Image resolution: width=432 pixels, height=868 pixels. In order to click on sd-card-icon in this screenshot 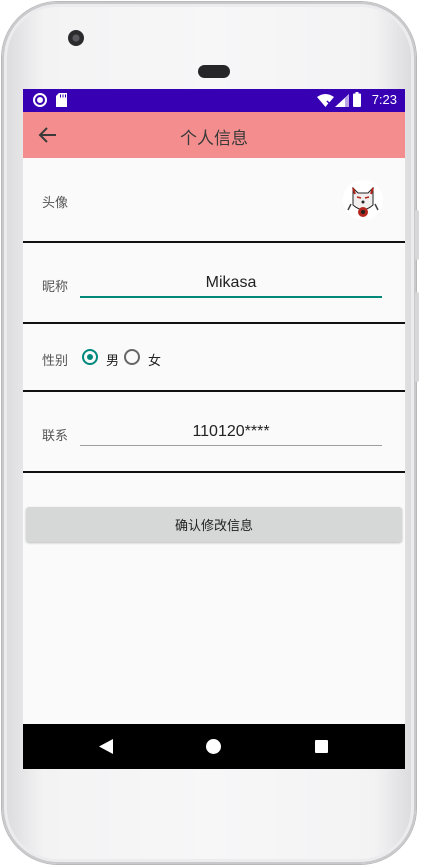, I will do `click(61, 100)`.